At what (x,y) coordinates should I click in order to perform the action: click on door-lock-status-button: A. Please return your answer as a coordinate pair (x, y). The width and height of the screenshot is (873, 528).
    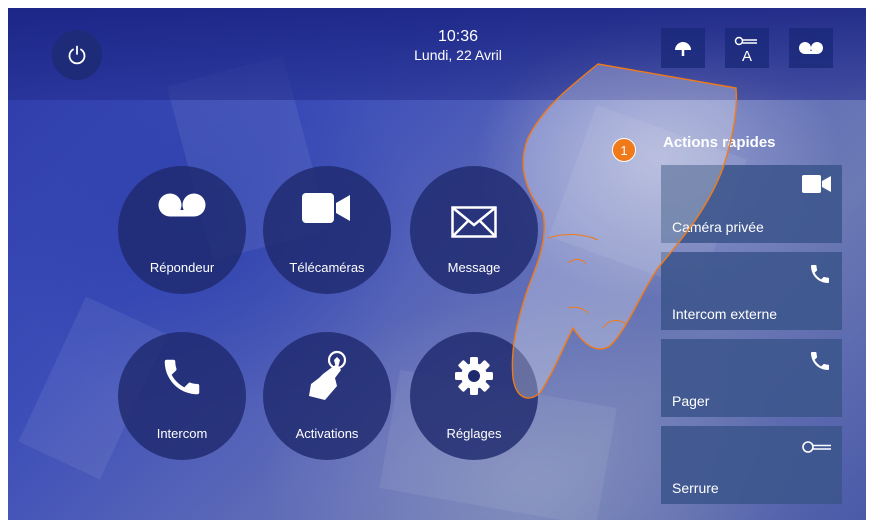
    Looking at the image, I should click on (747, 48).